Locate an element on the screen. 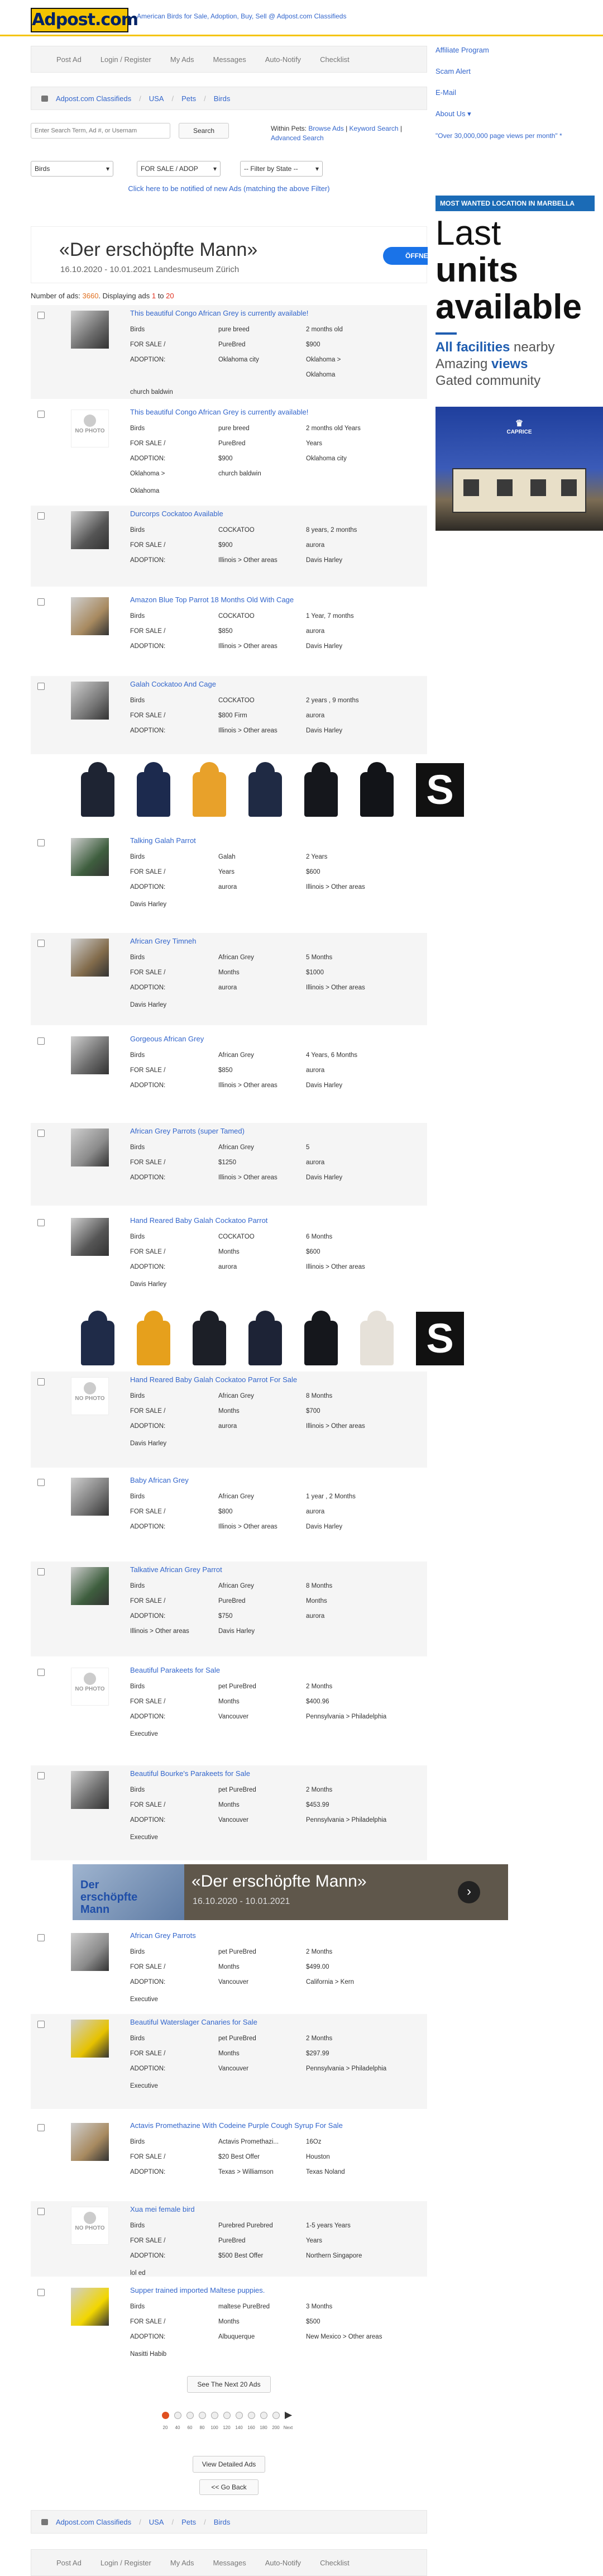  listing-title: Baby African Grey is located at coordinates (160, 1480).